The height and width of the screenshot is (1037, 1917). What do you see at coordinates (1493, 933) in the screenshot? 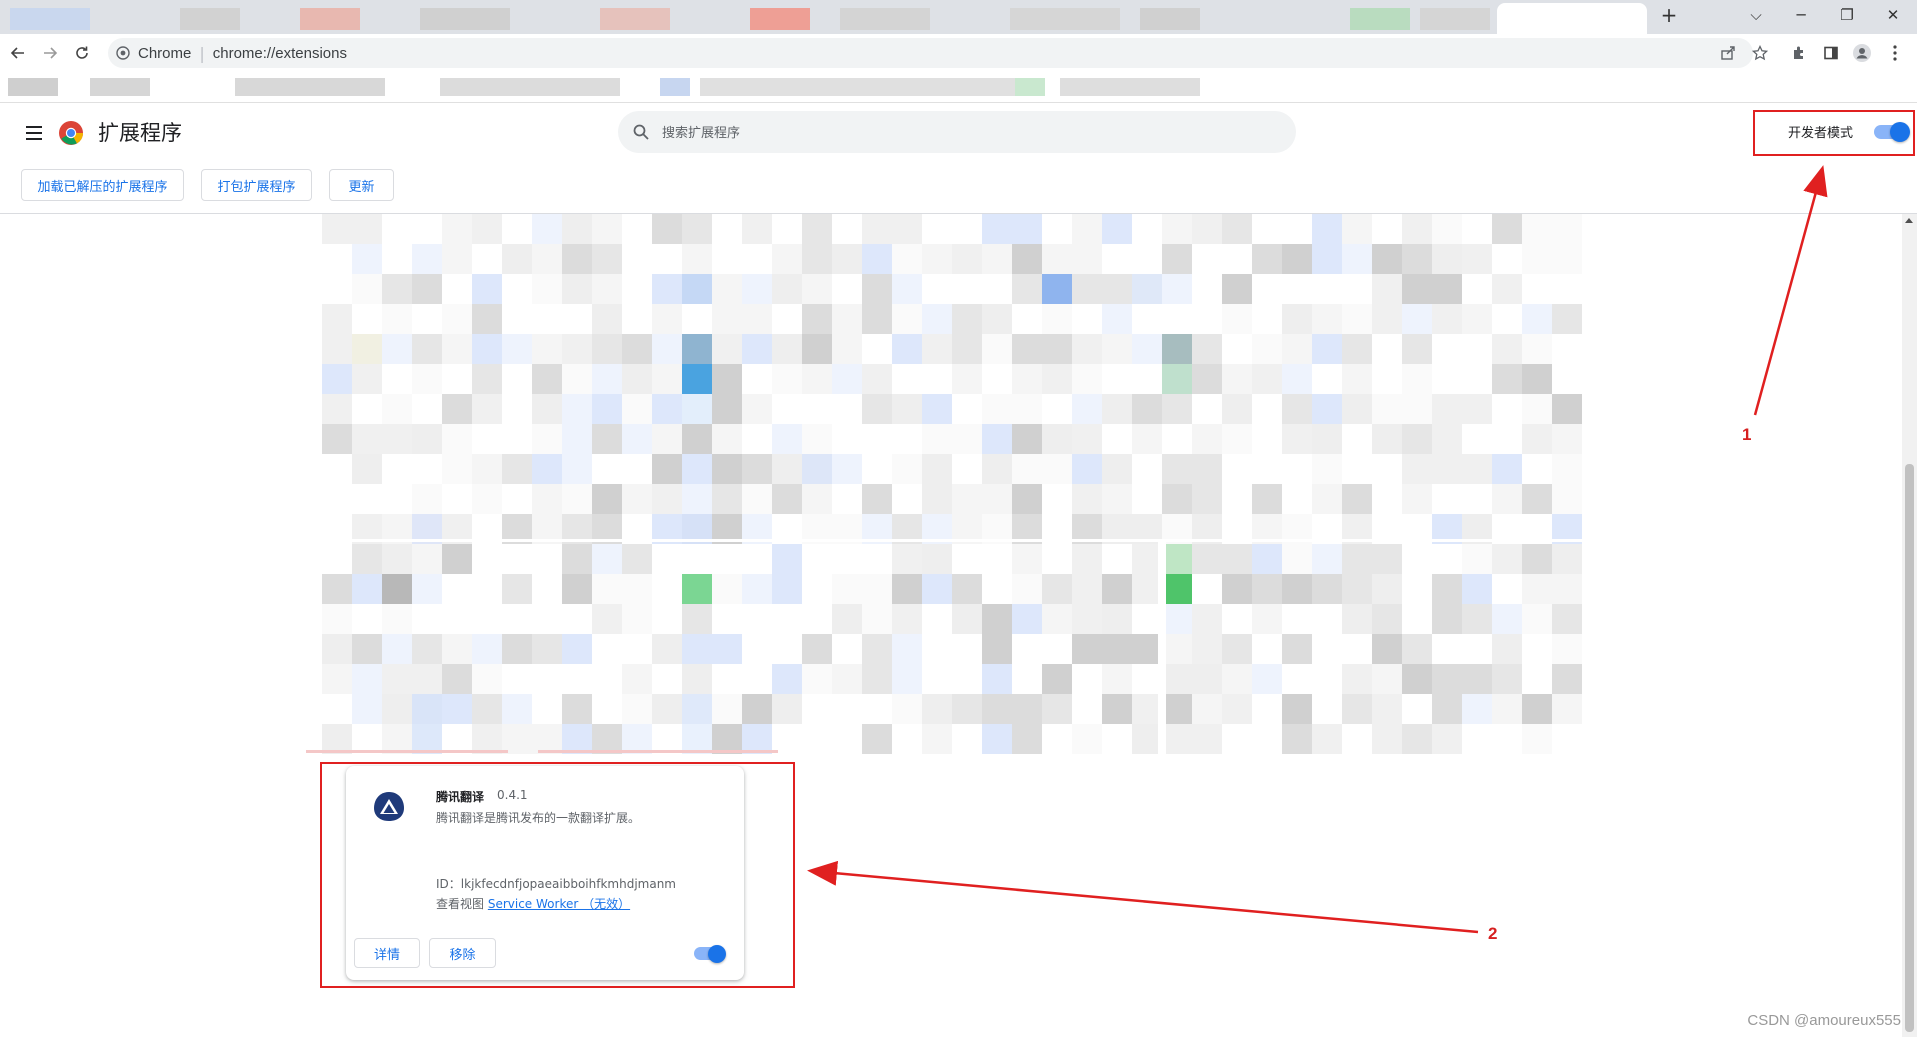
I see `annotation-number-2: 2` at bounding box center [1493, 933].